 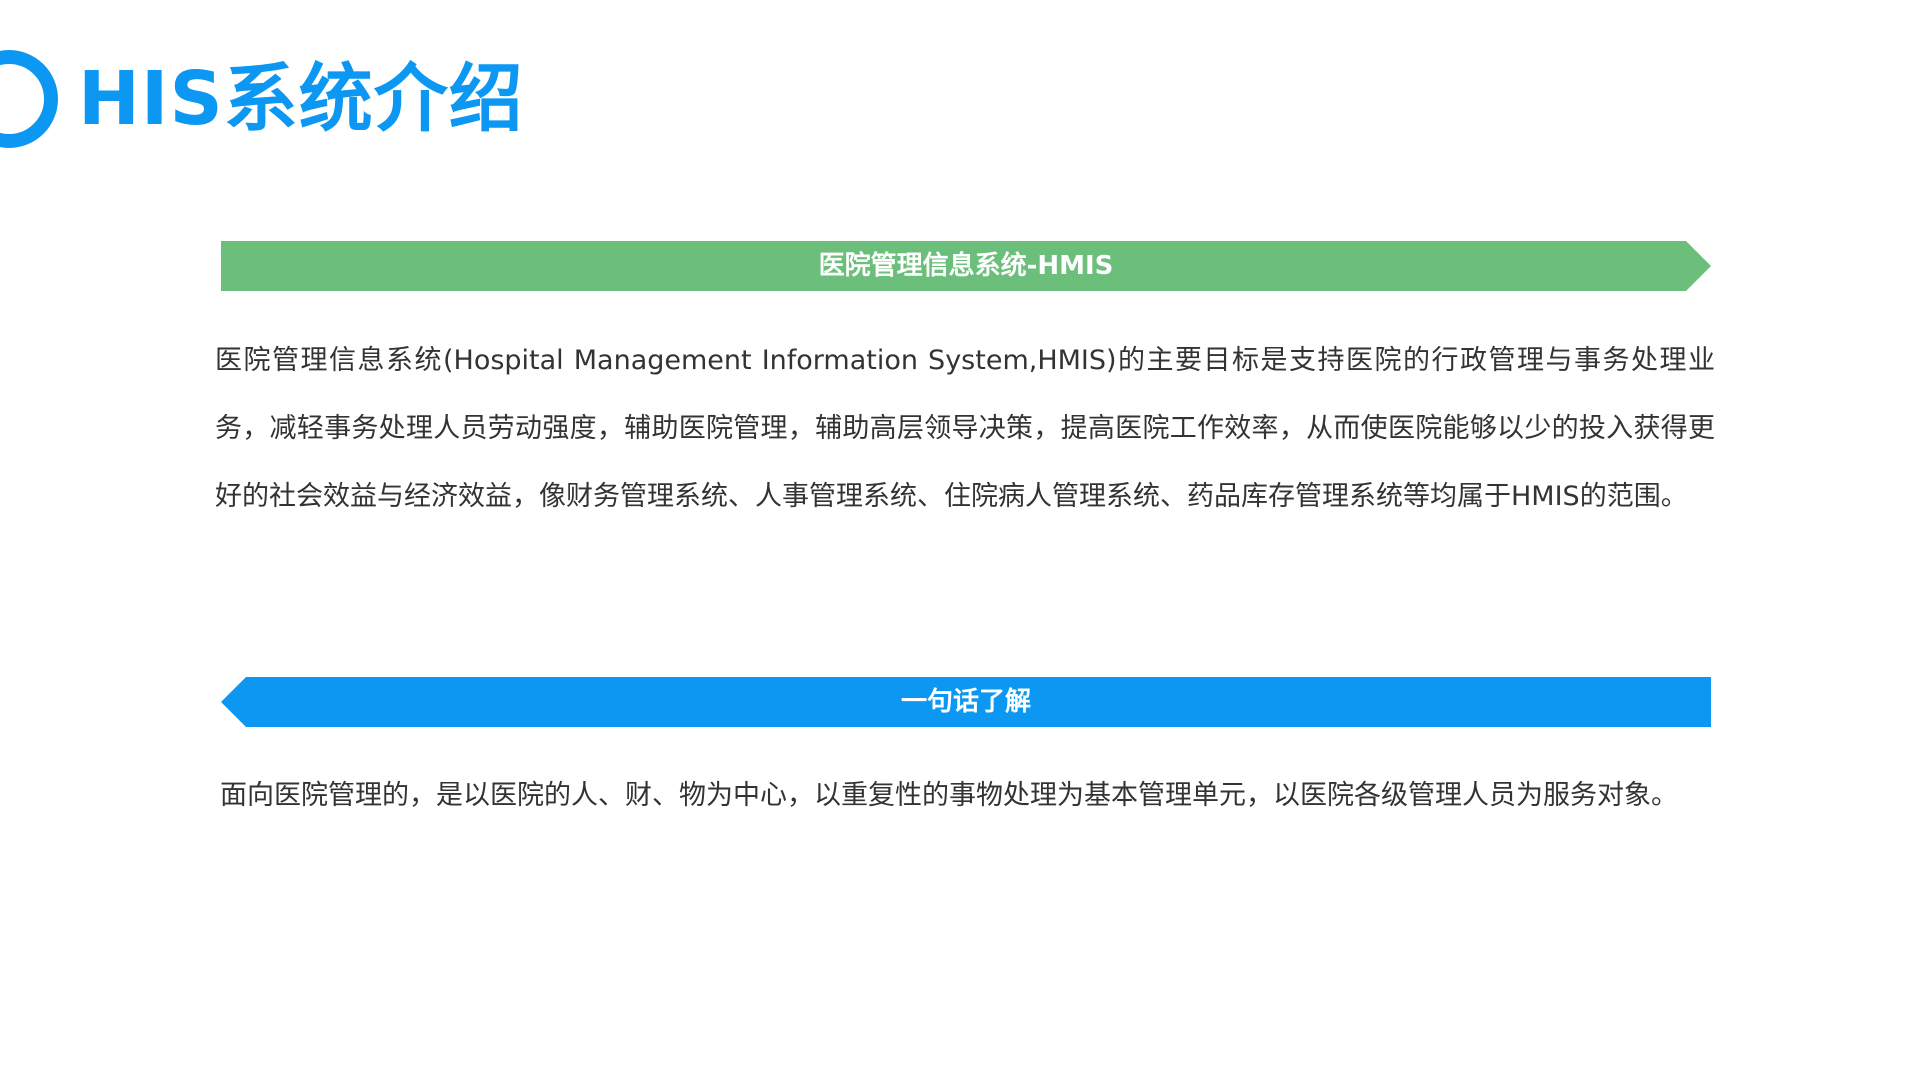 I want to click on title-ring-icon, so click(x=29, y=99).